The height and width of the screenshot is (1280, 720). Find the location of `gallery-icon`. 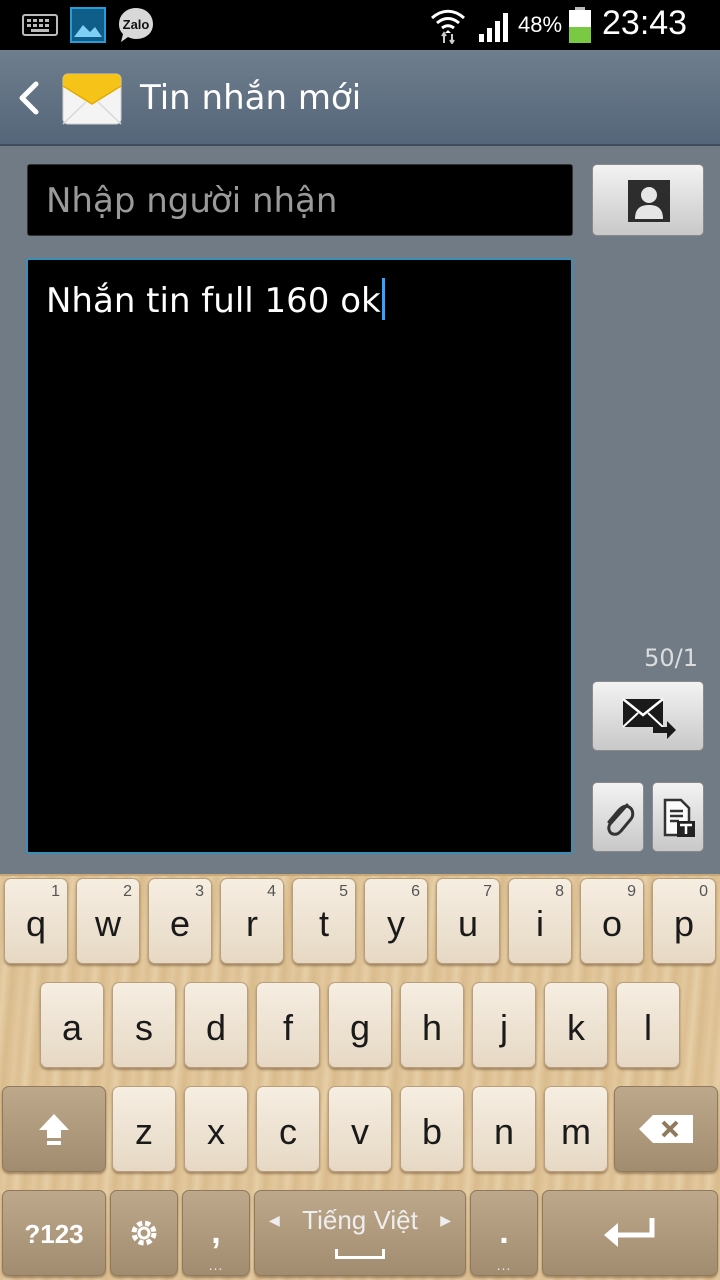

gallery-icon is located at coordinates (88, 25).